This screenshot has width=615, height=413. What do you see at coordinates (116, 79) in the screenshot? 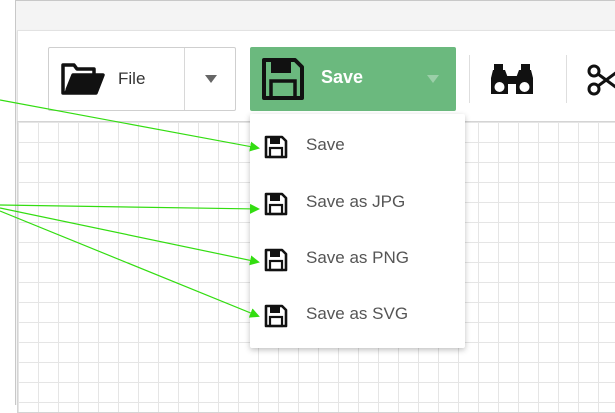
I see `file-button: File` at bounding box center [116, 79].